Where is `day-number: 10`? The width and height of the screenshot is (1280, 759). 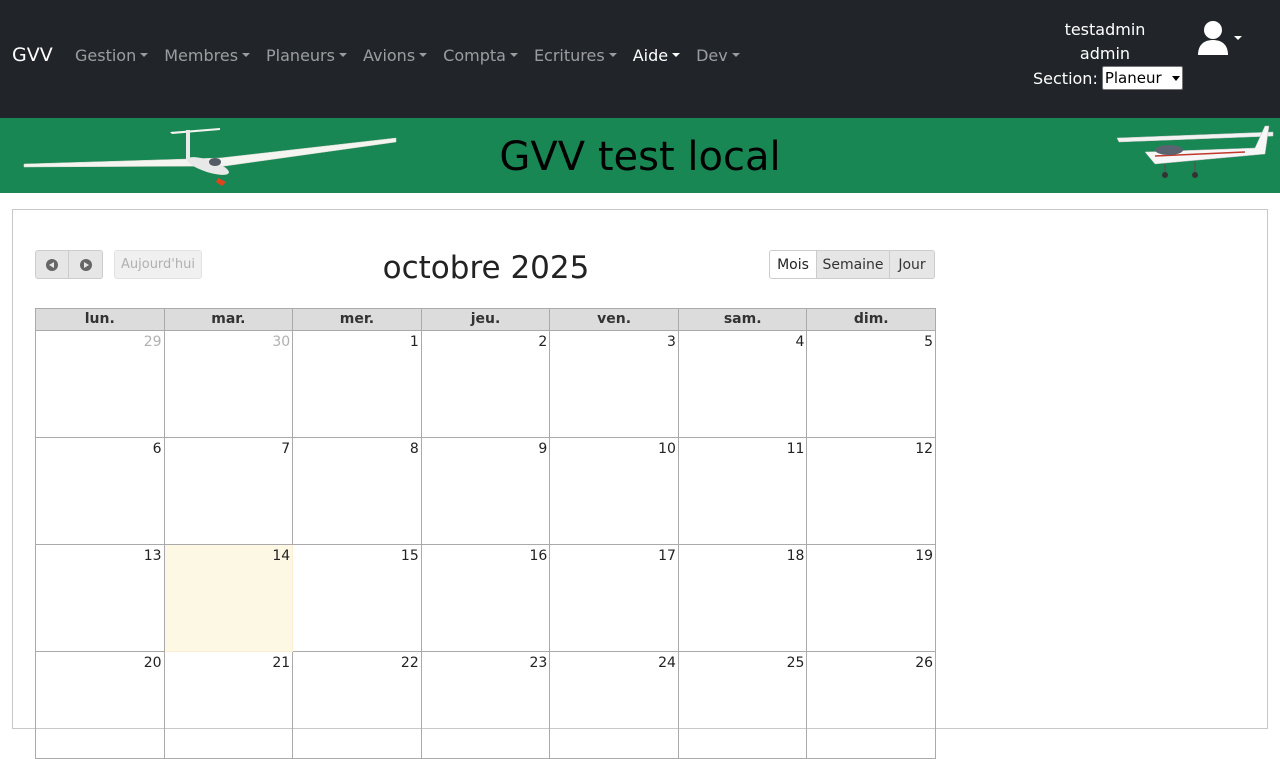 day-number: 10 is located at coordinates (667, 449).